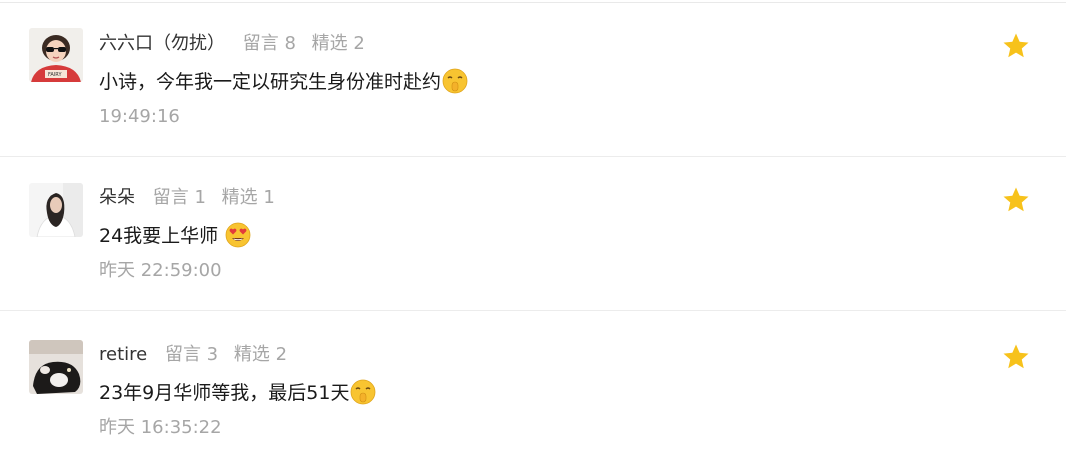 The width and height of the screenshot is (1080, 467). What do you see at coordinates (162, 43) in the screenshot?
I see `nickname: 六六口（勿扰）` at bounding box center [162, 43].